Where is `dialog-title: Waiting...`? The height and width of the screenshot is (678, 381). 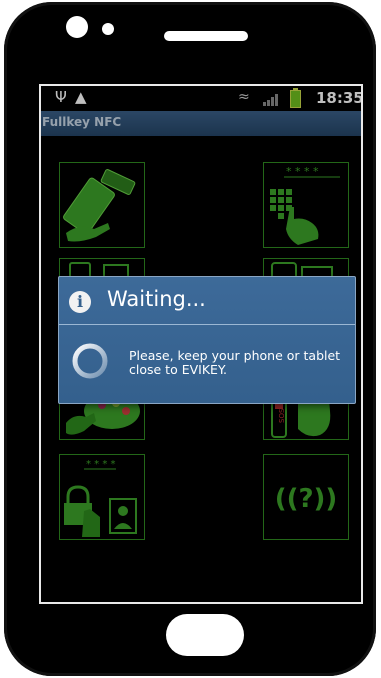
dialog-title: Waiting... is located at coordinates (156, 299).